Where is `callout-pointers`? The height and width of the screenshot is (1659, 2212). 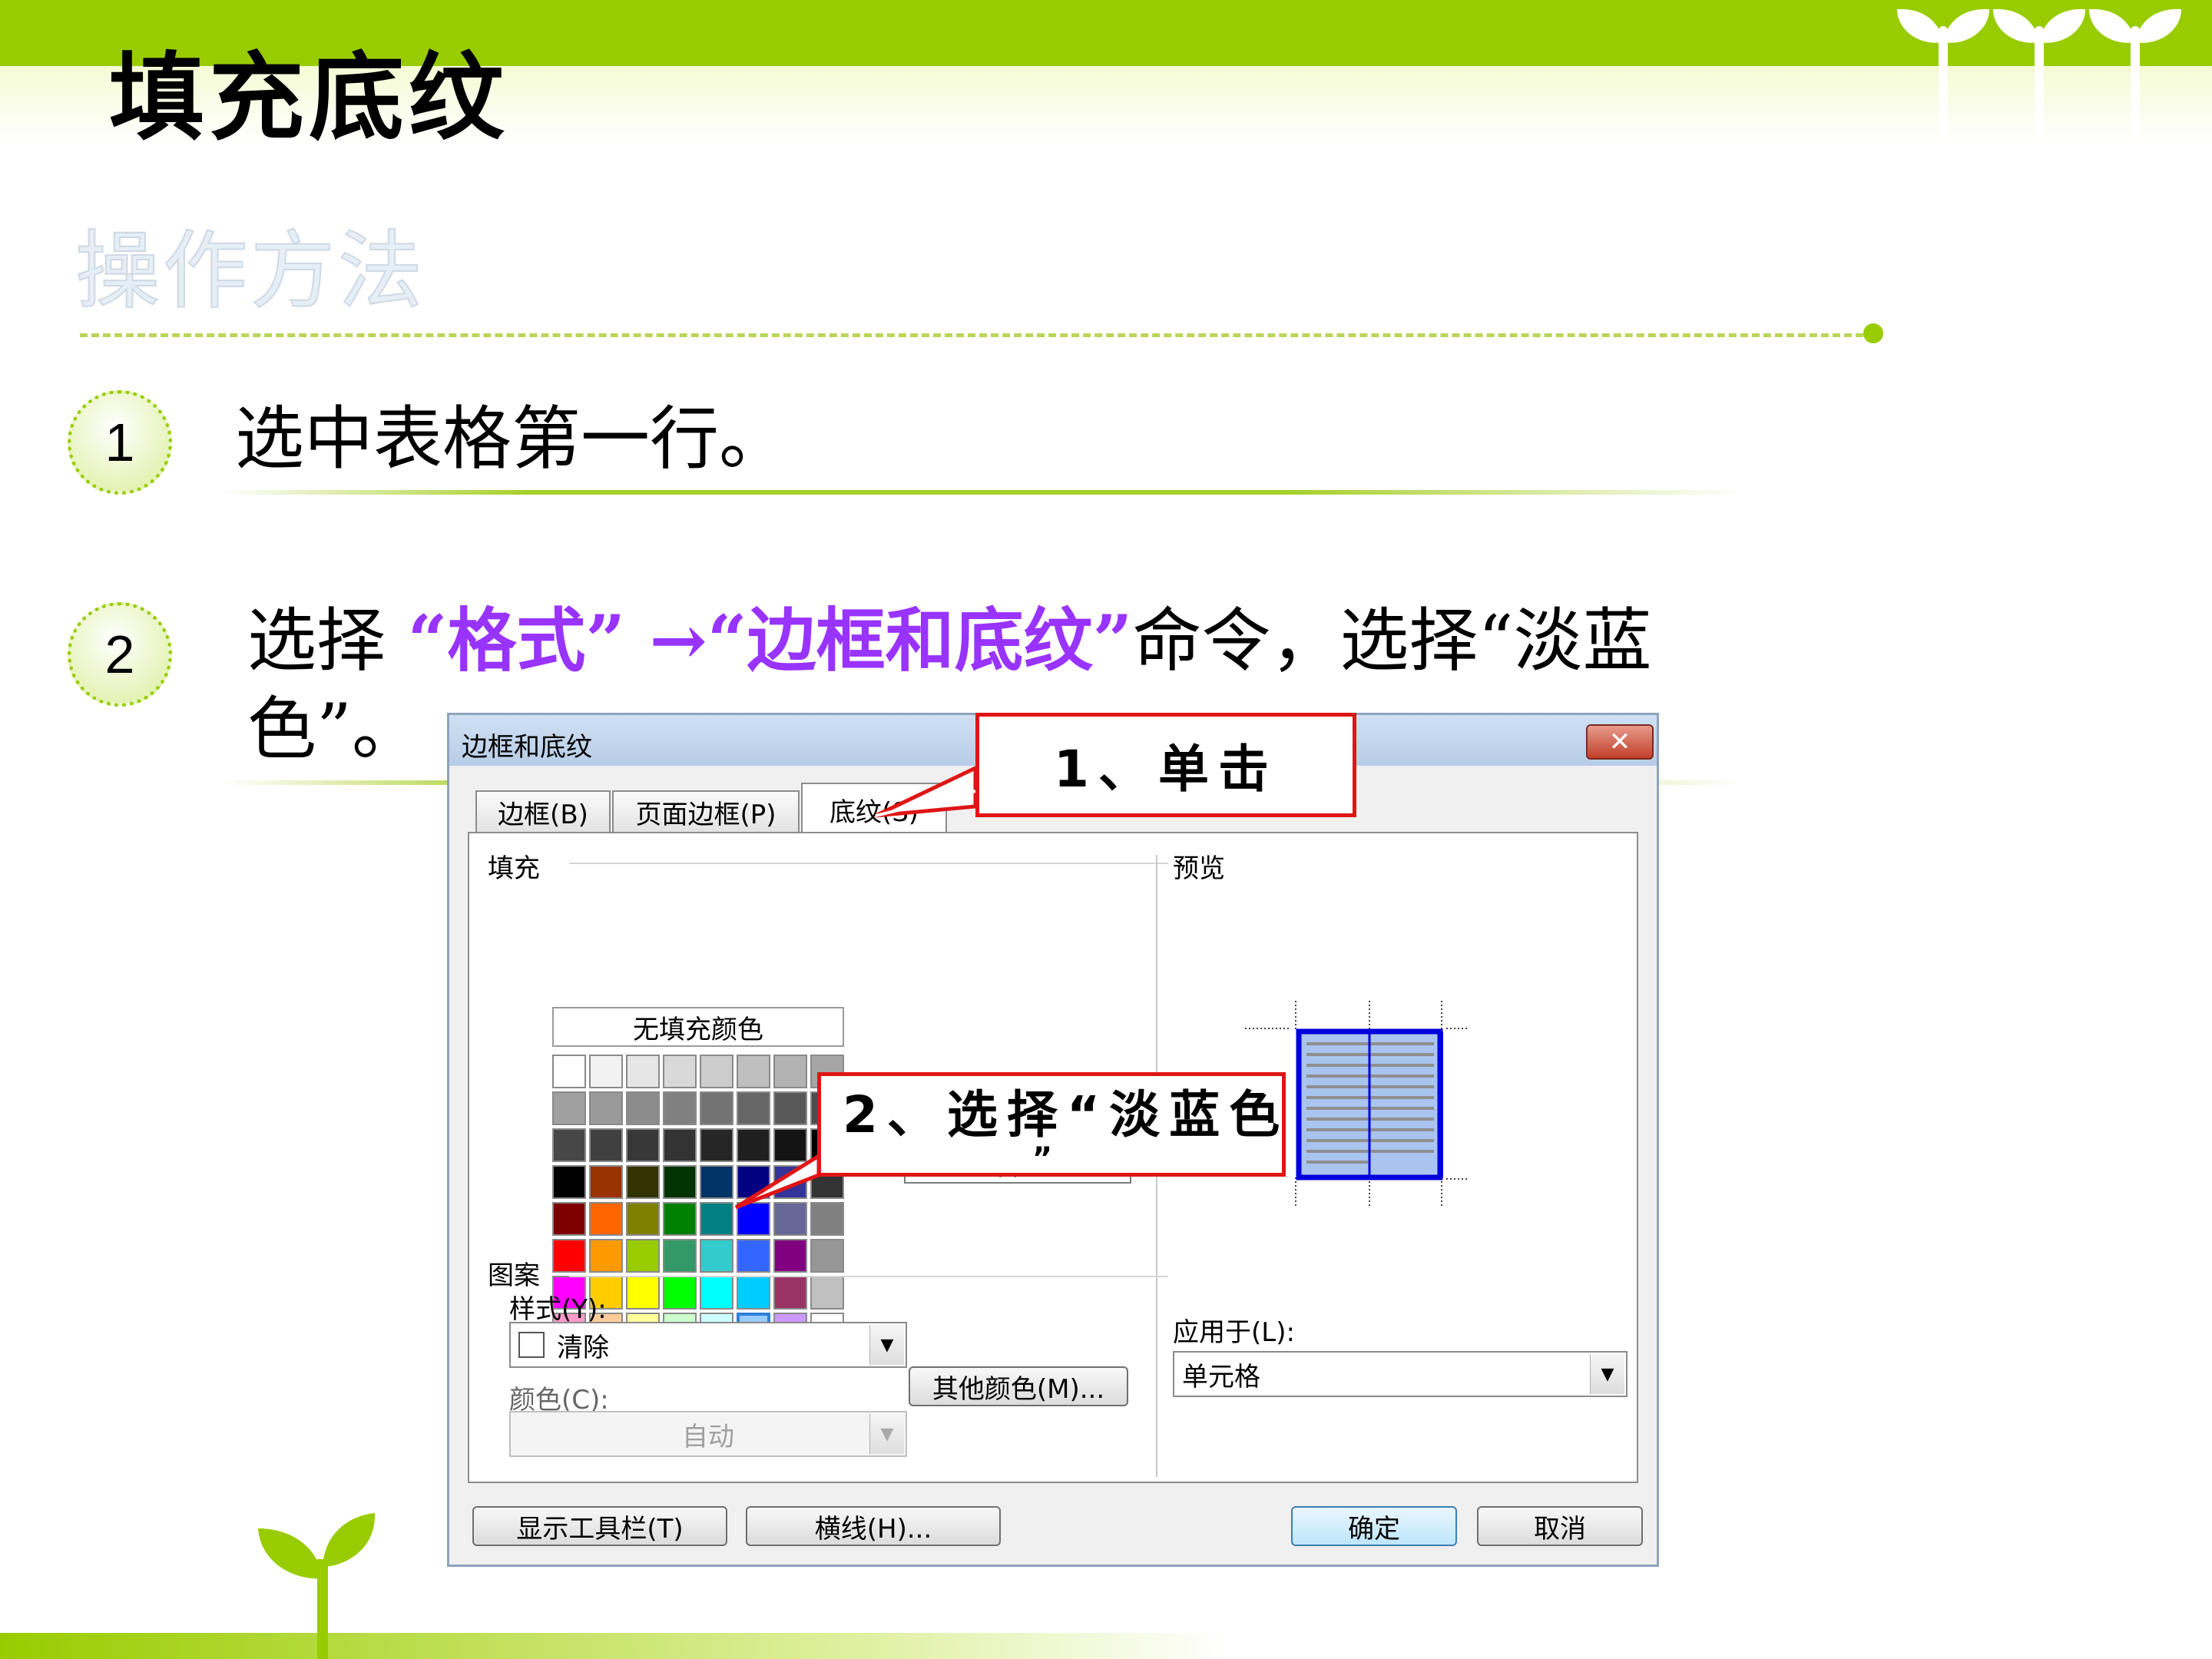 callout-pointers is located at coordinates (856, 988).